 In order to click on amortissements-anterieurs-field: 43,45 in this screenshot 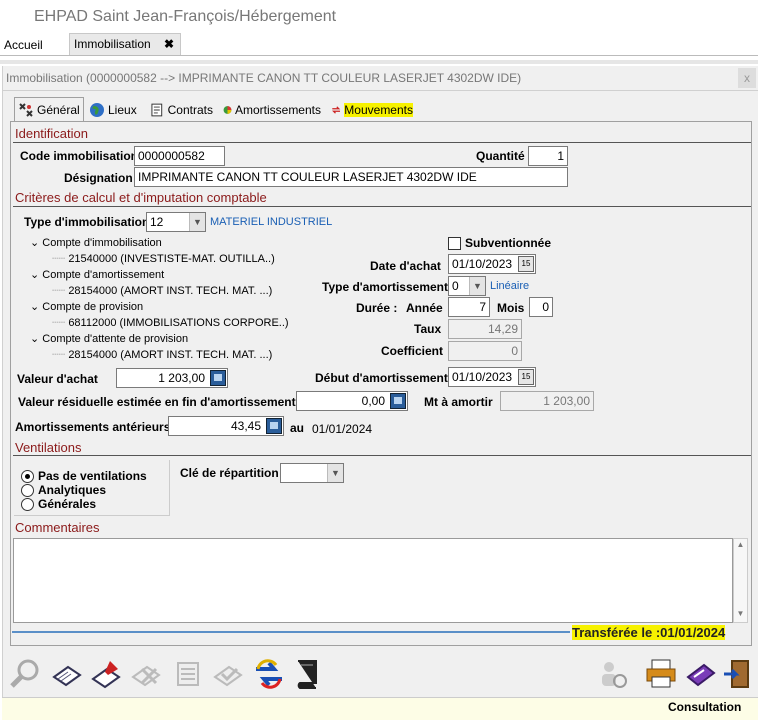, I will do `click(226, 426)`.